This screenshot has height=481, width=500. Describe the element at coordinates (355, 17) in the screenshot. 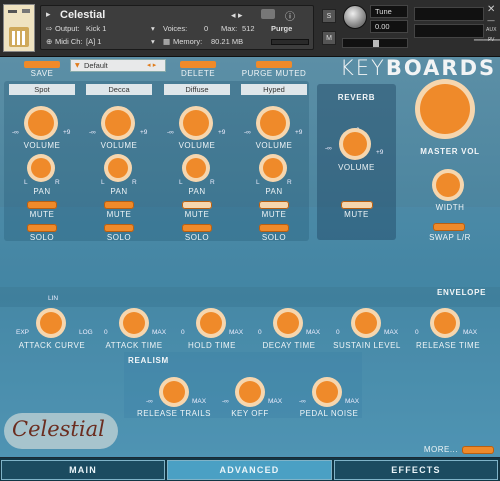

I see `tune-knob` at that location.